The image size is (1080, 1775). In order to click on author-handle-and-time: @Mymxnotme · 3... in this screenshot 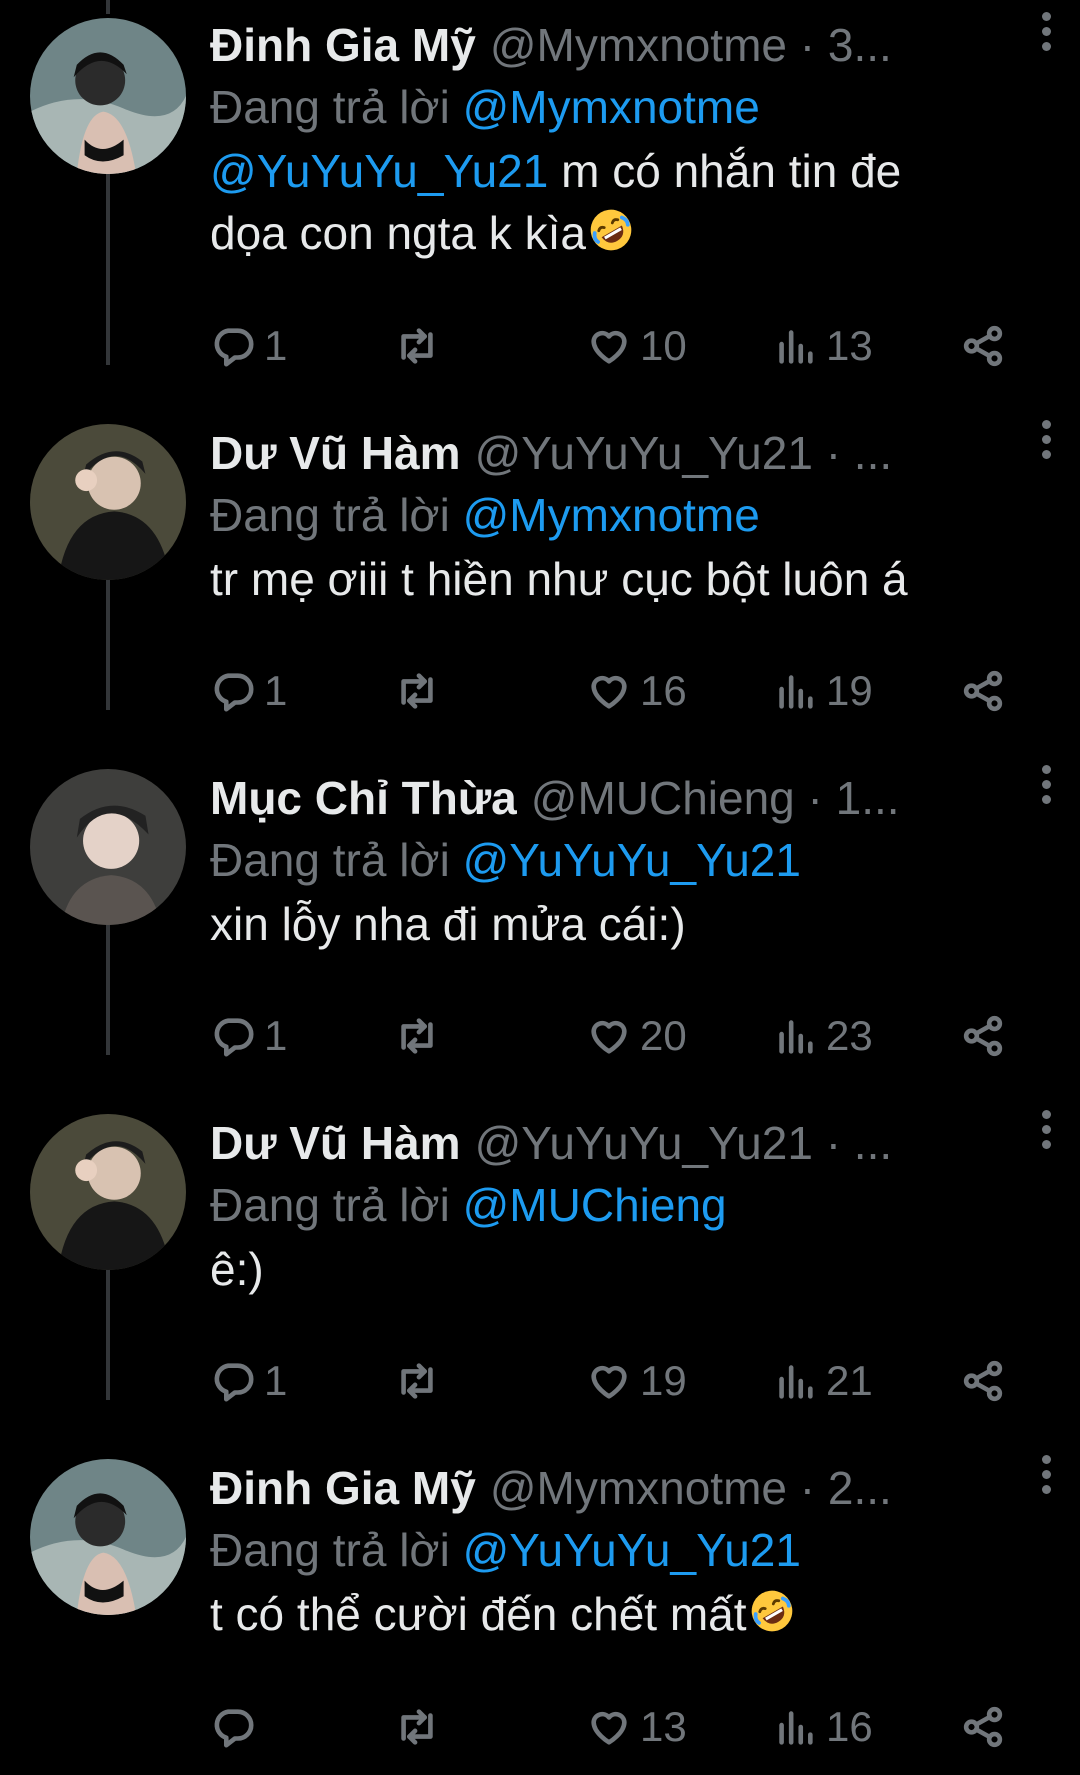, I will do `click(691, 45)`.